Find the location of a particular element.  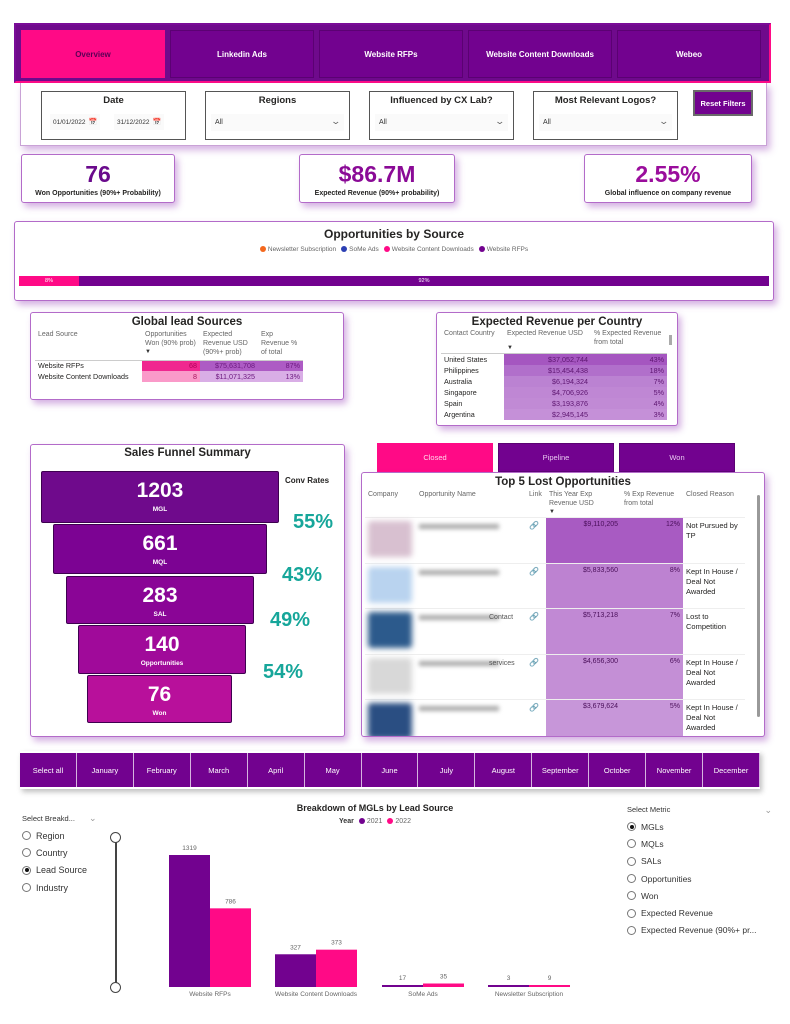

month-button-january: January is located at coordinates (105, 770).